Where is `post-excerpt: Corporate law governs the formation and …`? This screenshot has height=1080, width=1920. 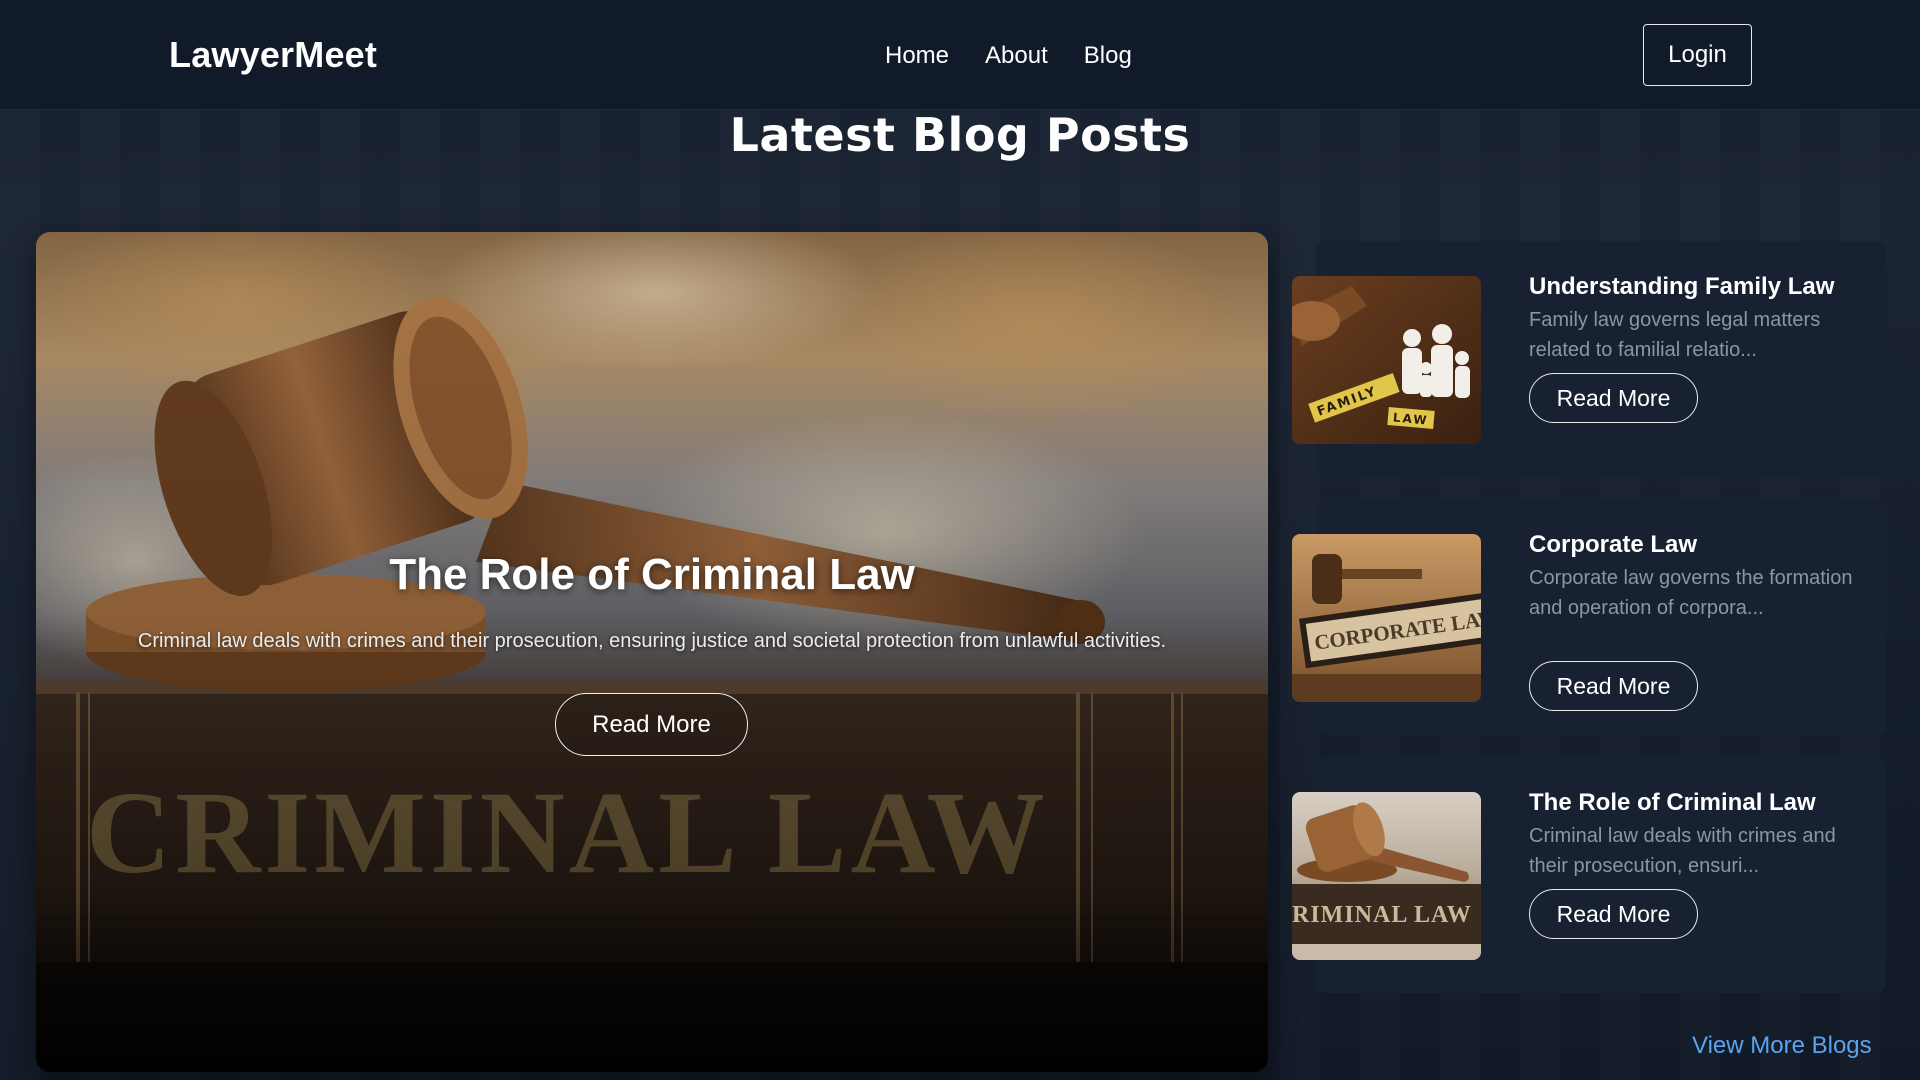 post-excerpt: Corporate law governs the formation and … is located at coordinates (1691, 593).